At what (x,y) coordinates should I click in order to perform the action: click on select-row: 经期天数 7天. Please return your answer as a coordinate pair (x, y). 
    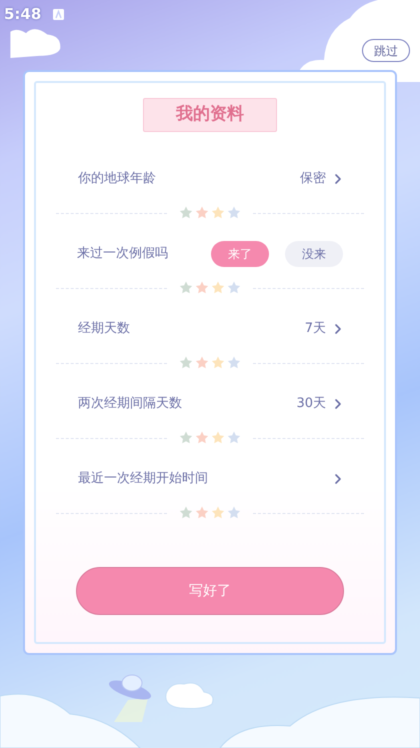
    Looking at the image, I should click on (210, 329).